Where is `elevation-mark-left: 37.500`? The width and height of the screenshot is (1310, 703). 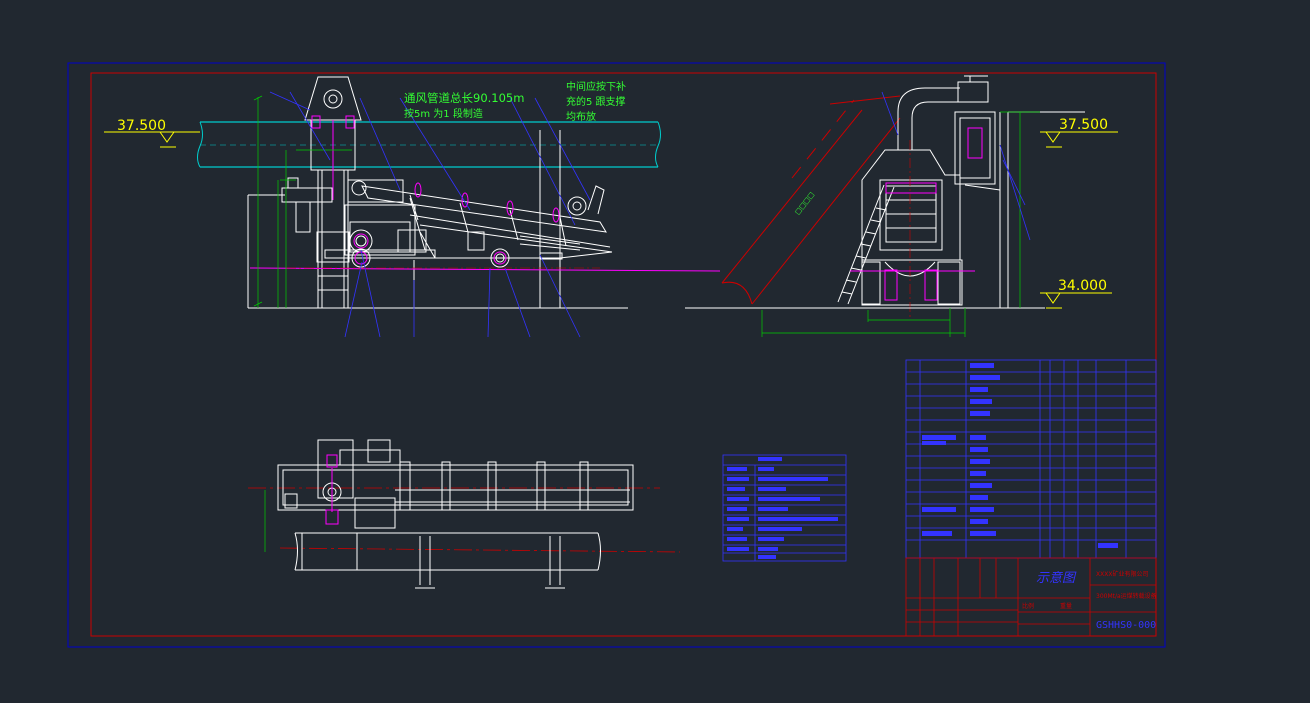
elevation-mark-left: 37.500 is located at coordinates (152, 133).